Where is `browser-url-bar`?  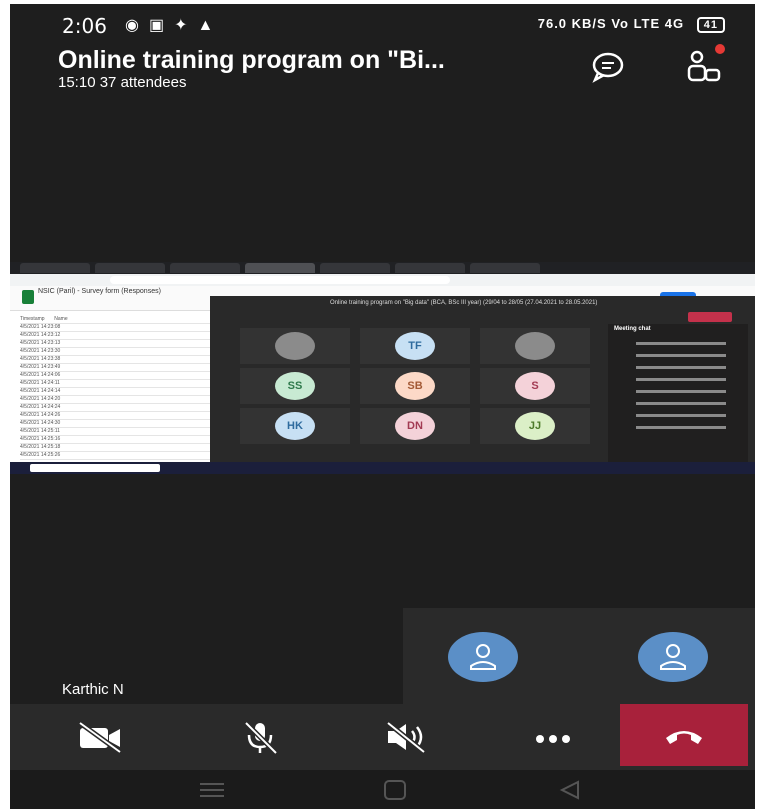
browser-url-bar is located at coordinates (382, 280).